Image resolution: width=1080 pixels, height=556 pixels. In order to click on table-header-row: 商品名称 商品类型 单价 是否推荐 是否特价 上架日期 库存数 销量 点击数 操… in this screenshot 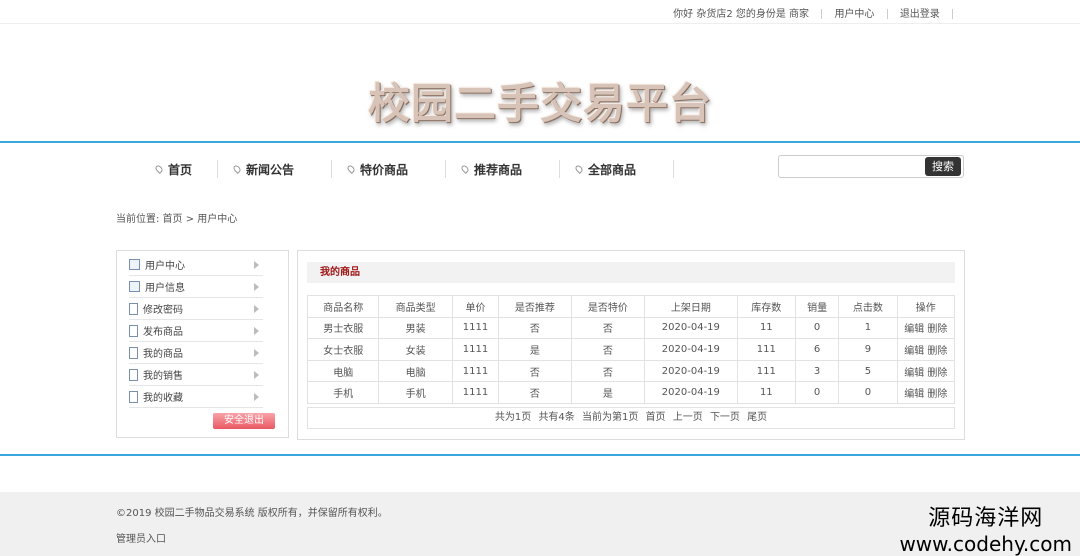, I will do `click(631, 306)`.